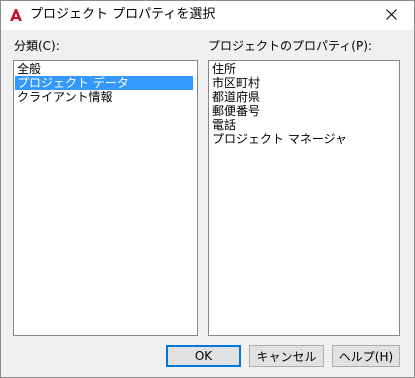  Describe the element at coordinates (123, 14) in the screenshot. I see `dialog-title: プロジェクト プロパティを選択` at that location.